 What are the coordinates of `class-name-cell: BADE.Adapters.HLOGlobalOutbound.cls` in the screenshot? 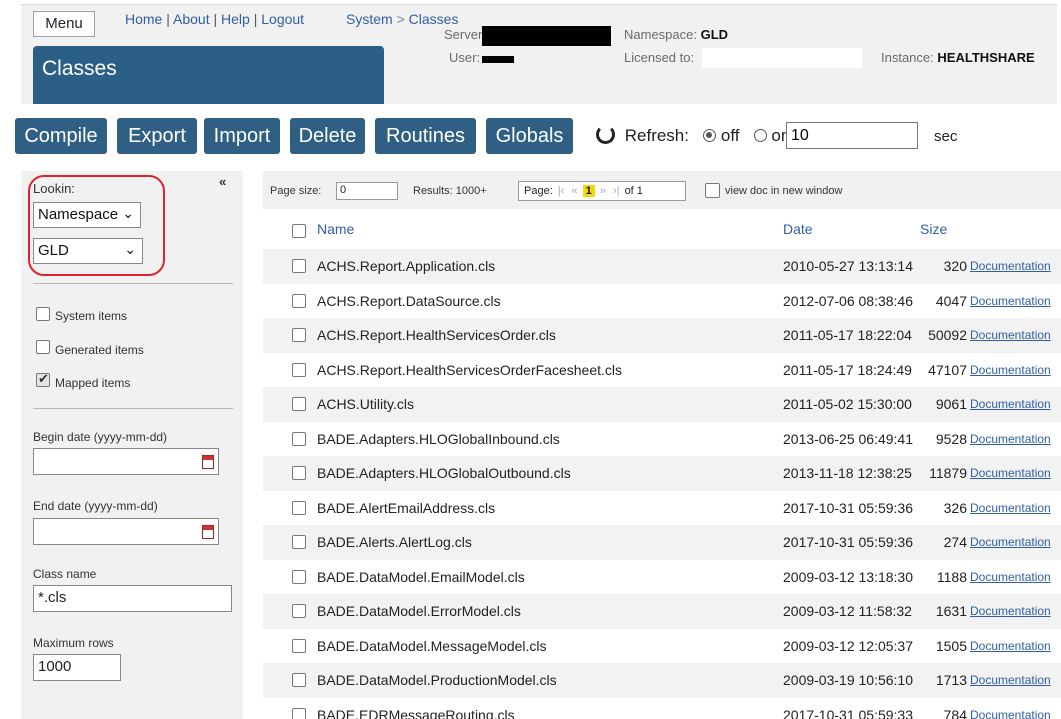 It's located at (444, 473).